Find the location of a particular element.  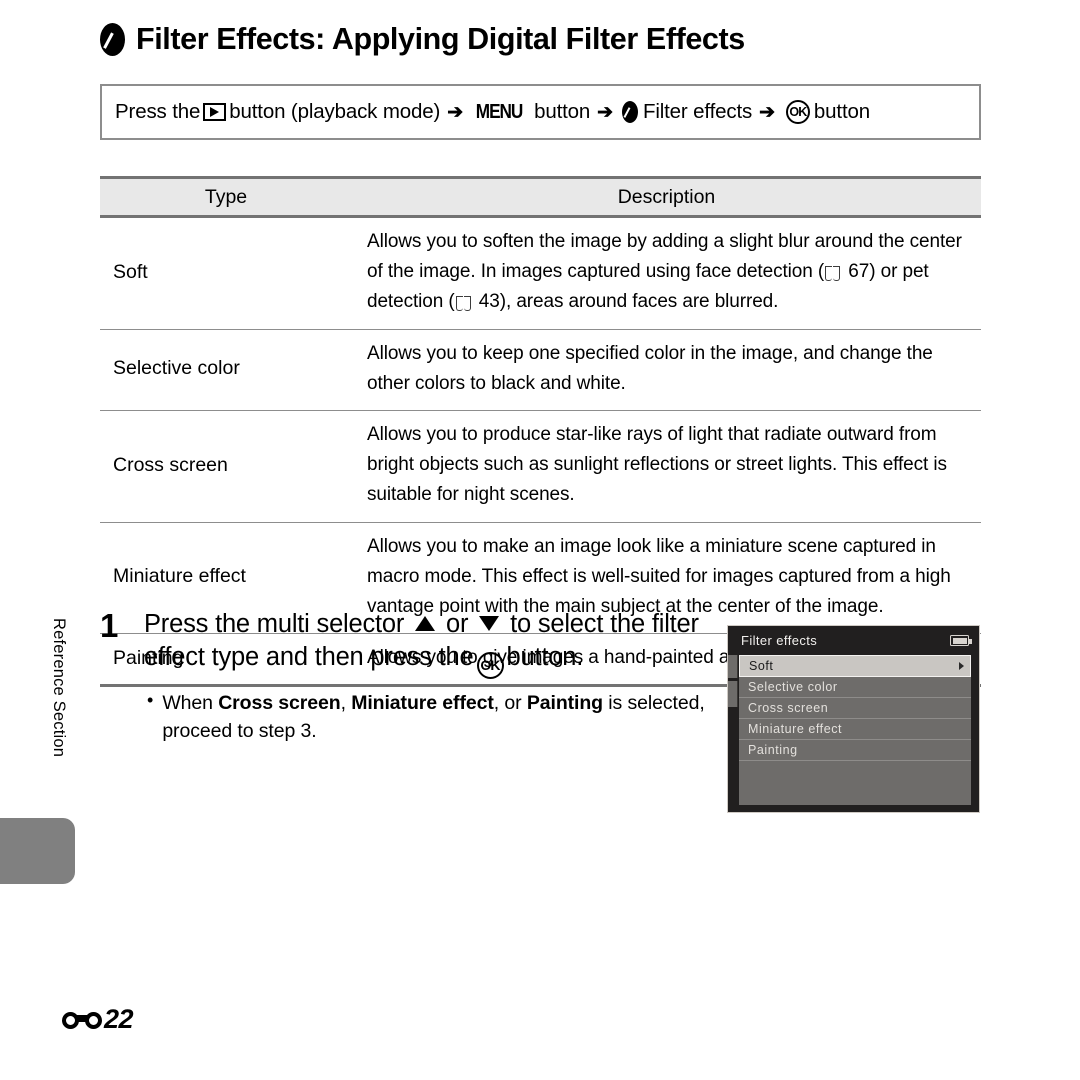

bullet-bold-1: Cross screen is located at coordinates (279, 703).